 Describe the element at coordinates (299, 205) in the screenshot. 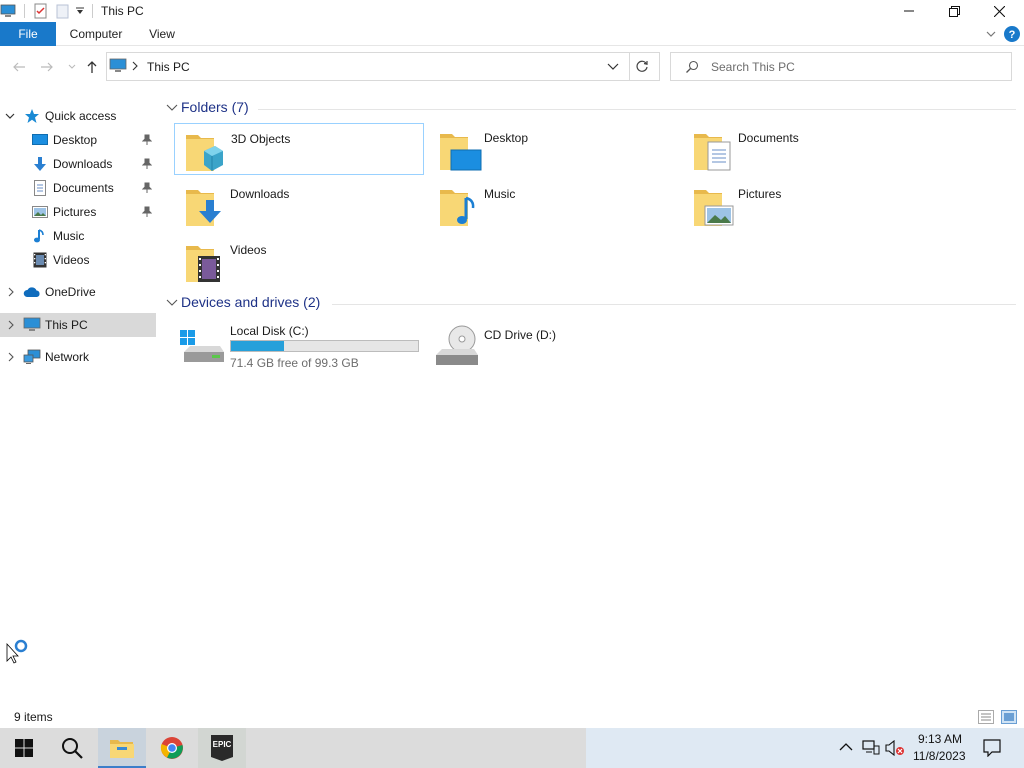

I see `folder-tile: Downloads` at that location.